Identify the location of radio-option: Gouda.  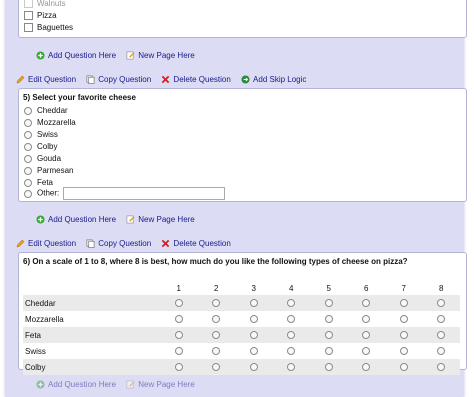
(42, 158).